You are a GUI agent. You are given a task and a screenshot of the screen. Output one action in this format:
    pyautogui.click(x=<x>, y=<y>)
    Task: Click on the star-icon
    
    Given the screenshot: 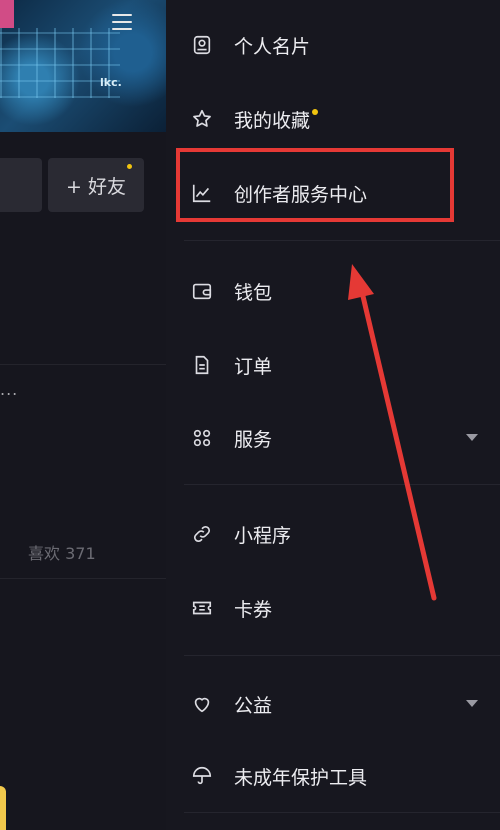 What is the action you would take?
    pyautogui.click(x=202, y=119)
    